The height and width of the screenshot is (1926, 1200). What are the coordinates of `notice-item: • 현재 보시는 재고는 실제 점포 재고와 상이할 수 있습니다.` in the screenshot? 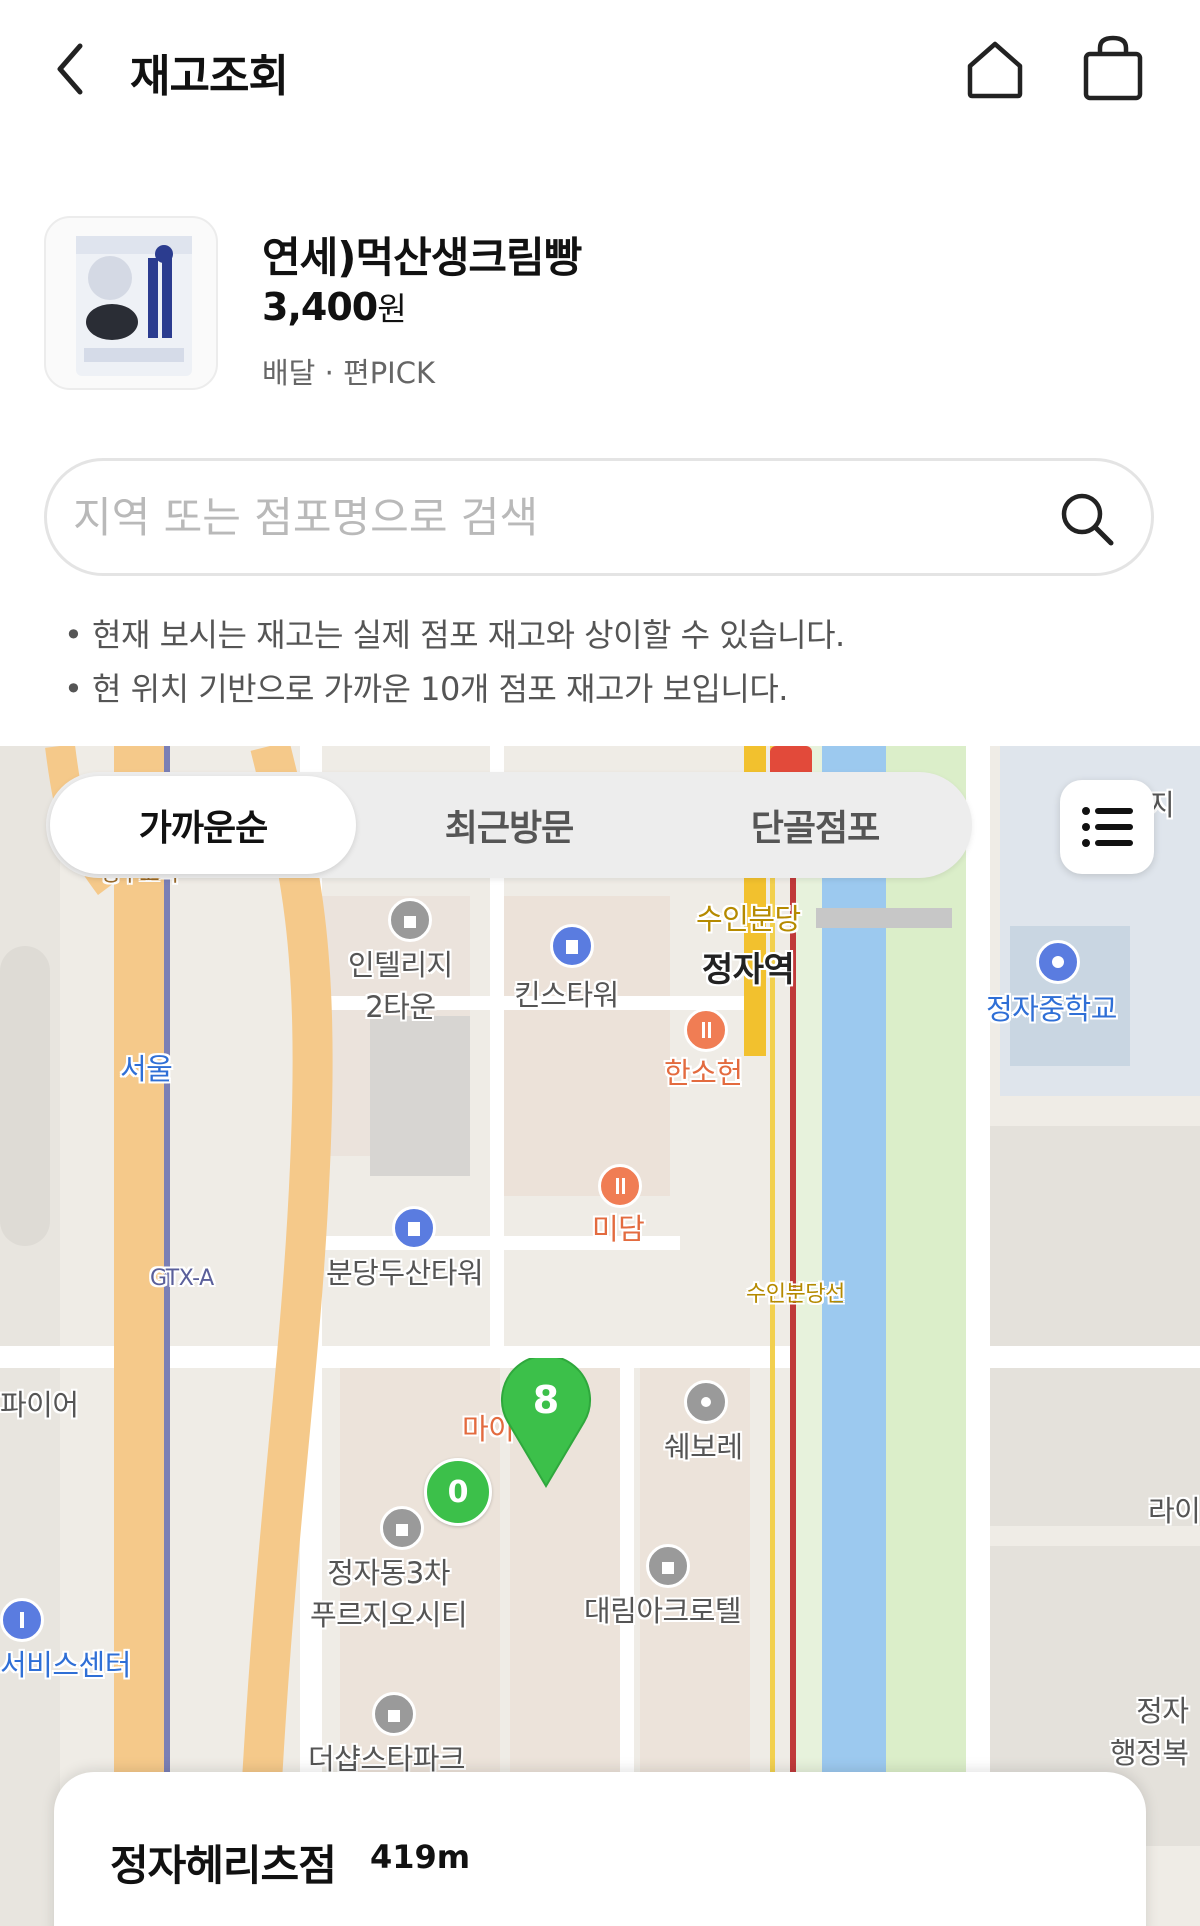 It's located at (454, 635).